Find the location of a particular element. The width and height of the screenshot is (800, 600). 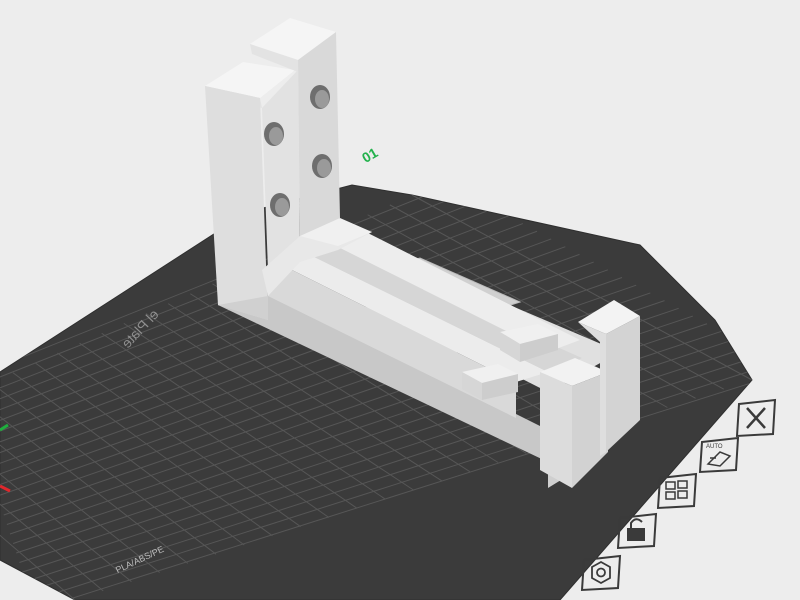

auto-label: AUTO is located at coordinates (714, 447).